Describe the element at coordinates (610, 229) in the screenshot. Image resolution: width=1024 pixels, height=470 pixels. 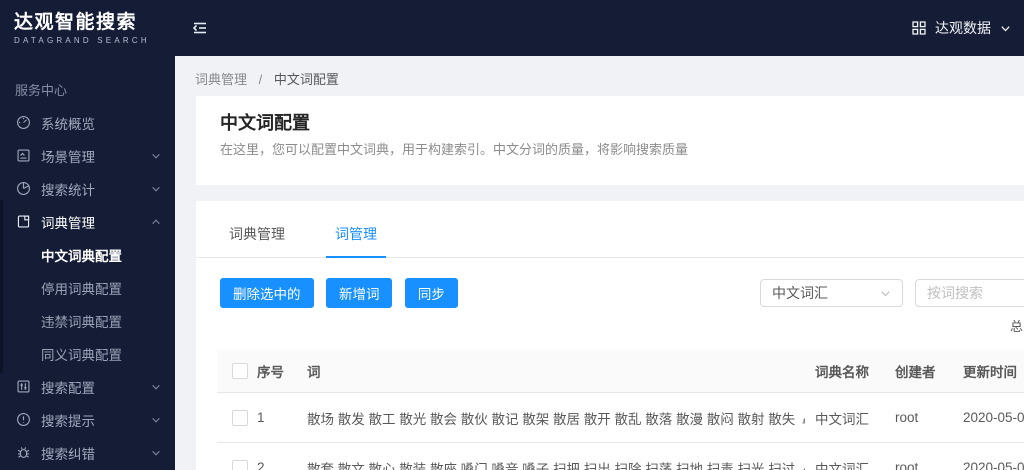
I see `tab-bar: 词典管理 词管理` at that location.